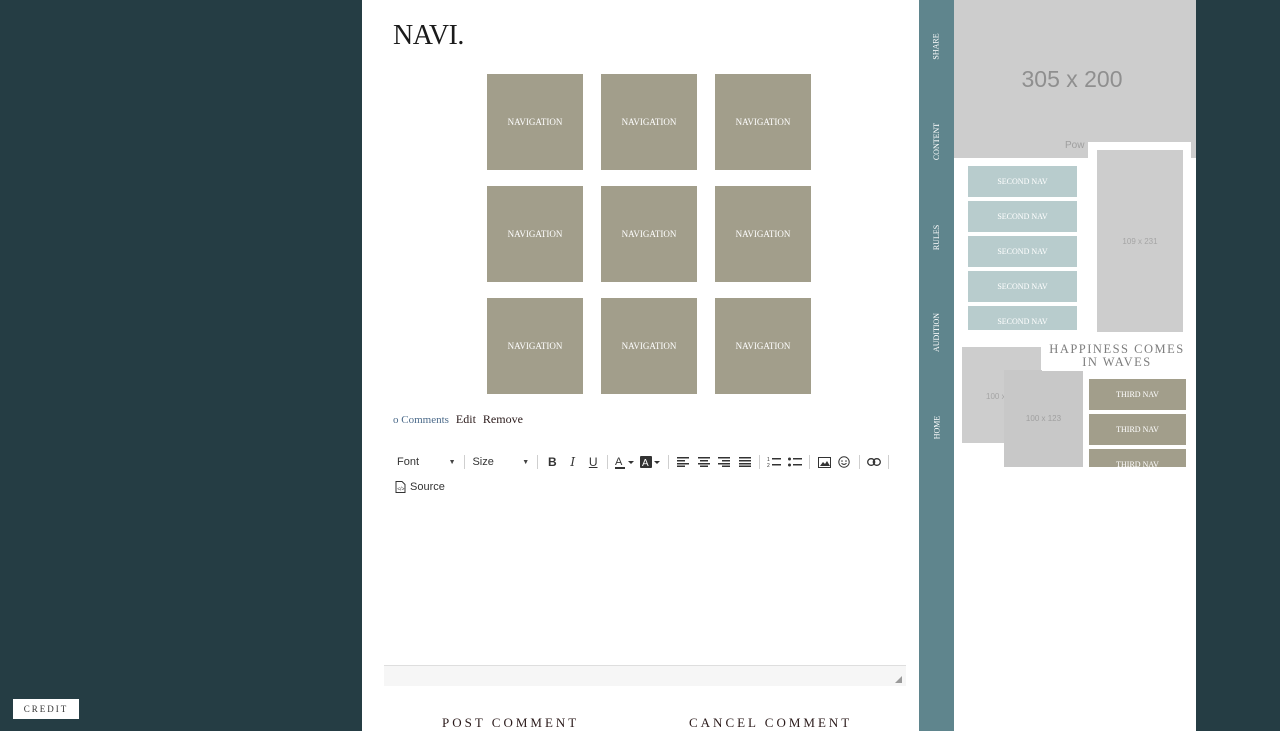 The image size is (1280, 731). I want to click on background-color-icon: A, so click(651, 462).